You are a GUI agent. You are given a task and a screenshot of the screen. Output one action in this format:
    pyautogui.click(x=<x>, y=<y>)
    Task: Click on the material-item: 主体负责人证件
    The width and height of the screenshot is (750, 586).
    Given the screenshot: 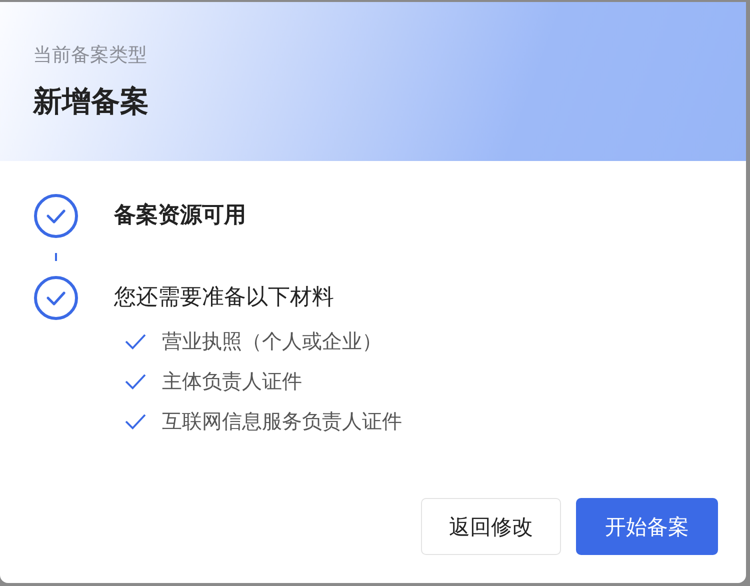 What is the action you would take?
    pyautogui.click(x=232, y=381)
    